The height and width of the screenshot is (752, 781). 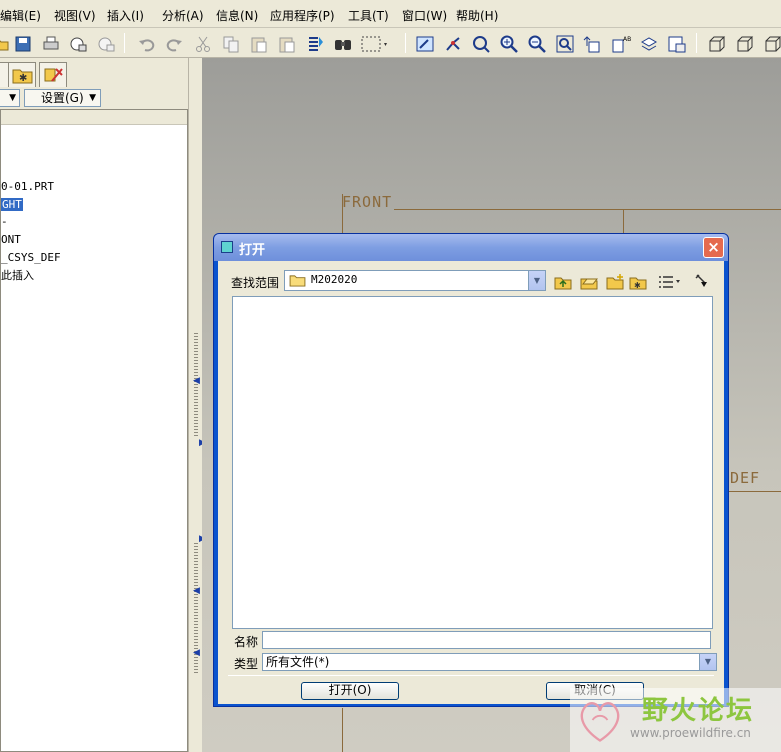 I want to click on file-type-combo: 所有文件(*) ▼, so click(x=489, y=662).